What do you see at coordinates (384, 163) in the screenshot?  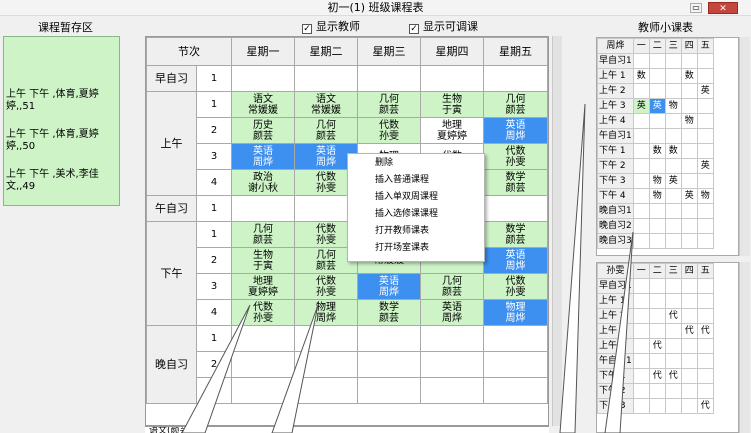 I see `menu-delete: 删除` at bounding box center [384, 163].